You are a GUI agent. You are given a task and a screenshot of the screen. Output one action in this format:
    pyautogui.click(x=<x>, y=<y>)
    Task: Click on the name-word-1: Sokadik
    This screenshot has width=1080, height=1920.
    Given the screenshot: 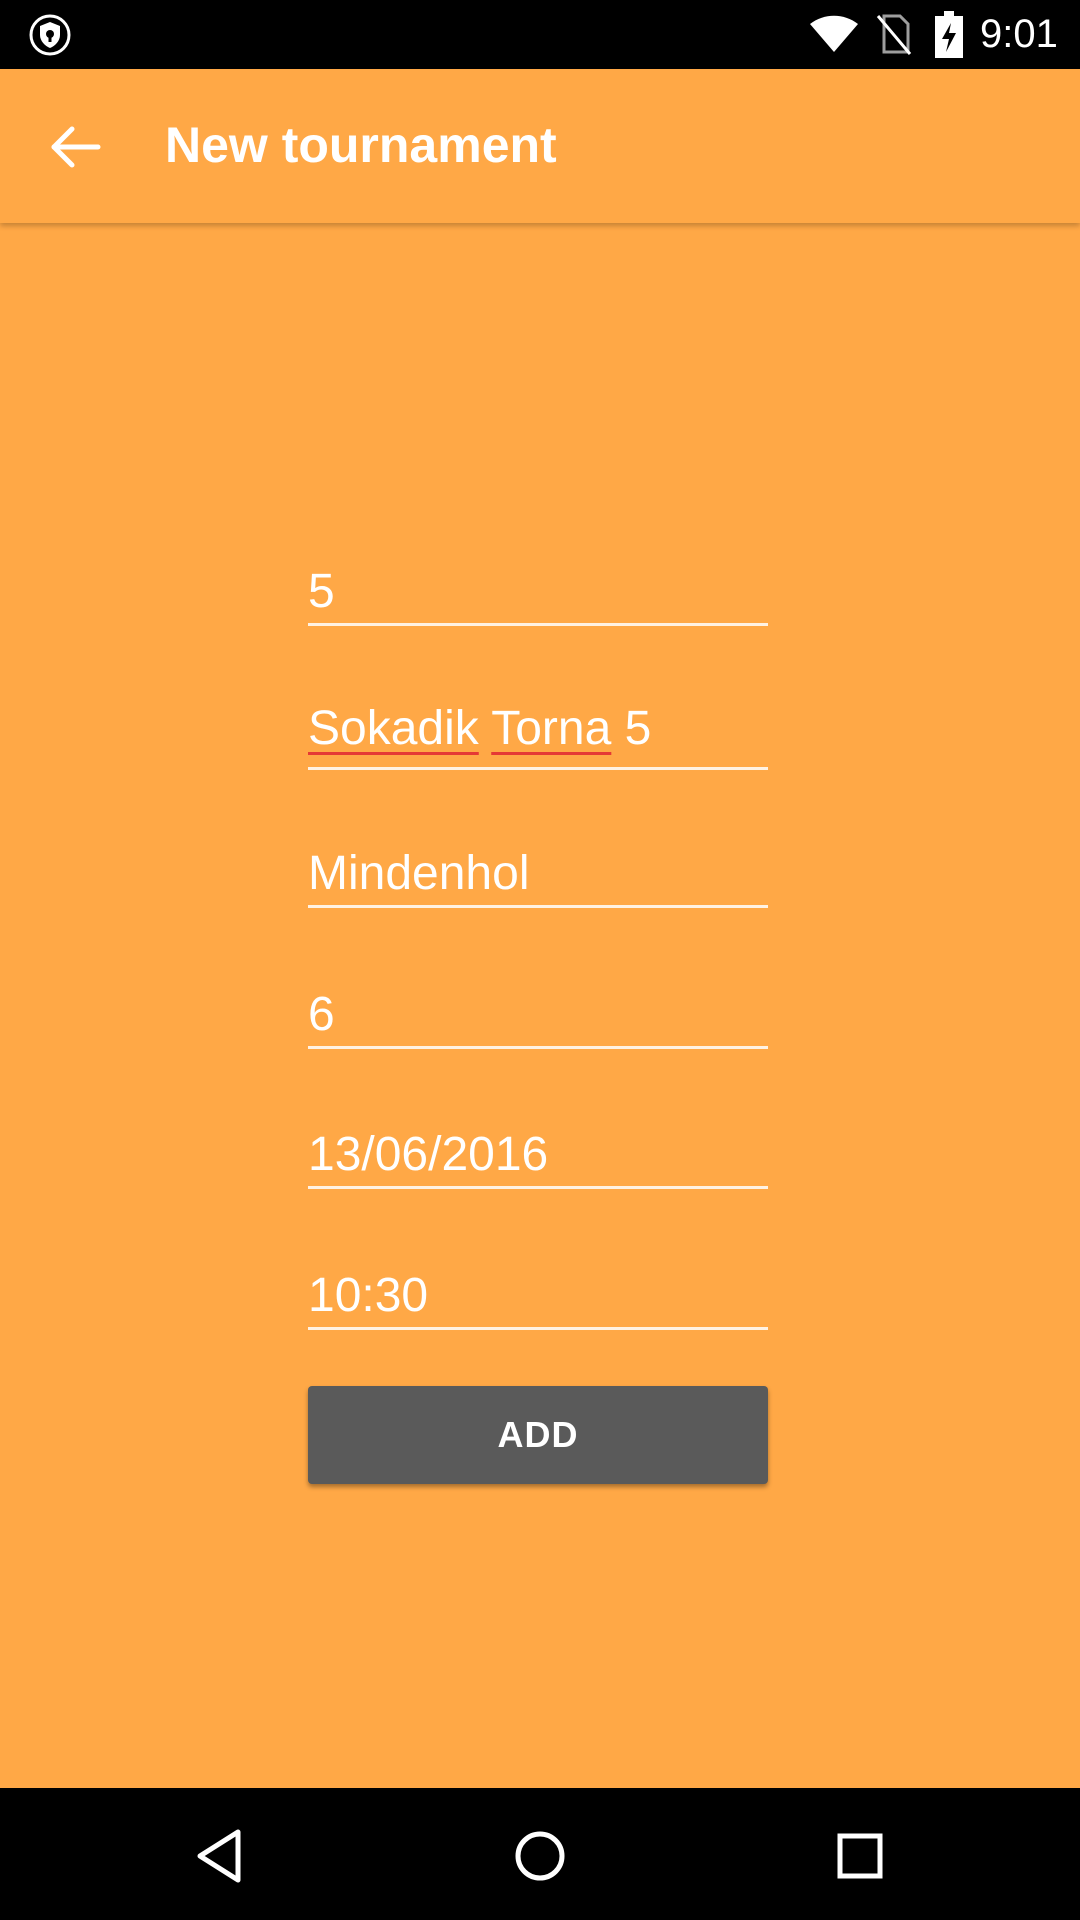 What is the action you would take?
    pyautogui.click(x=393, y=728)
    